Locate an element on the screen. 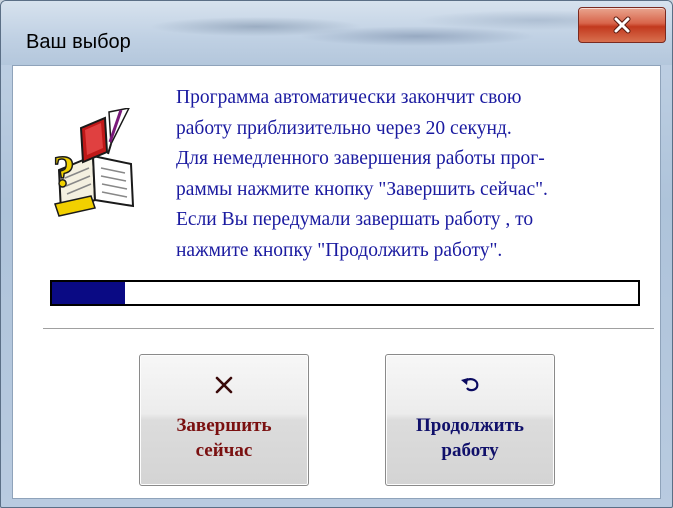 The image size is (673, 508). continue-work-button: Продолжить работу is located at coordinates (470, 420).